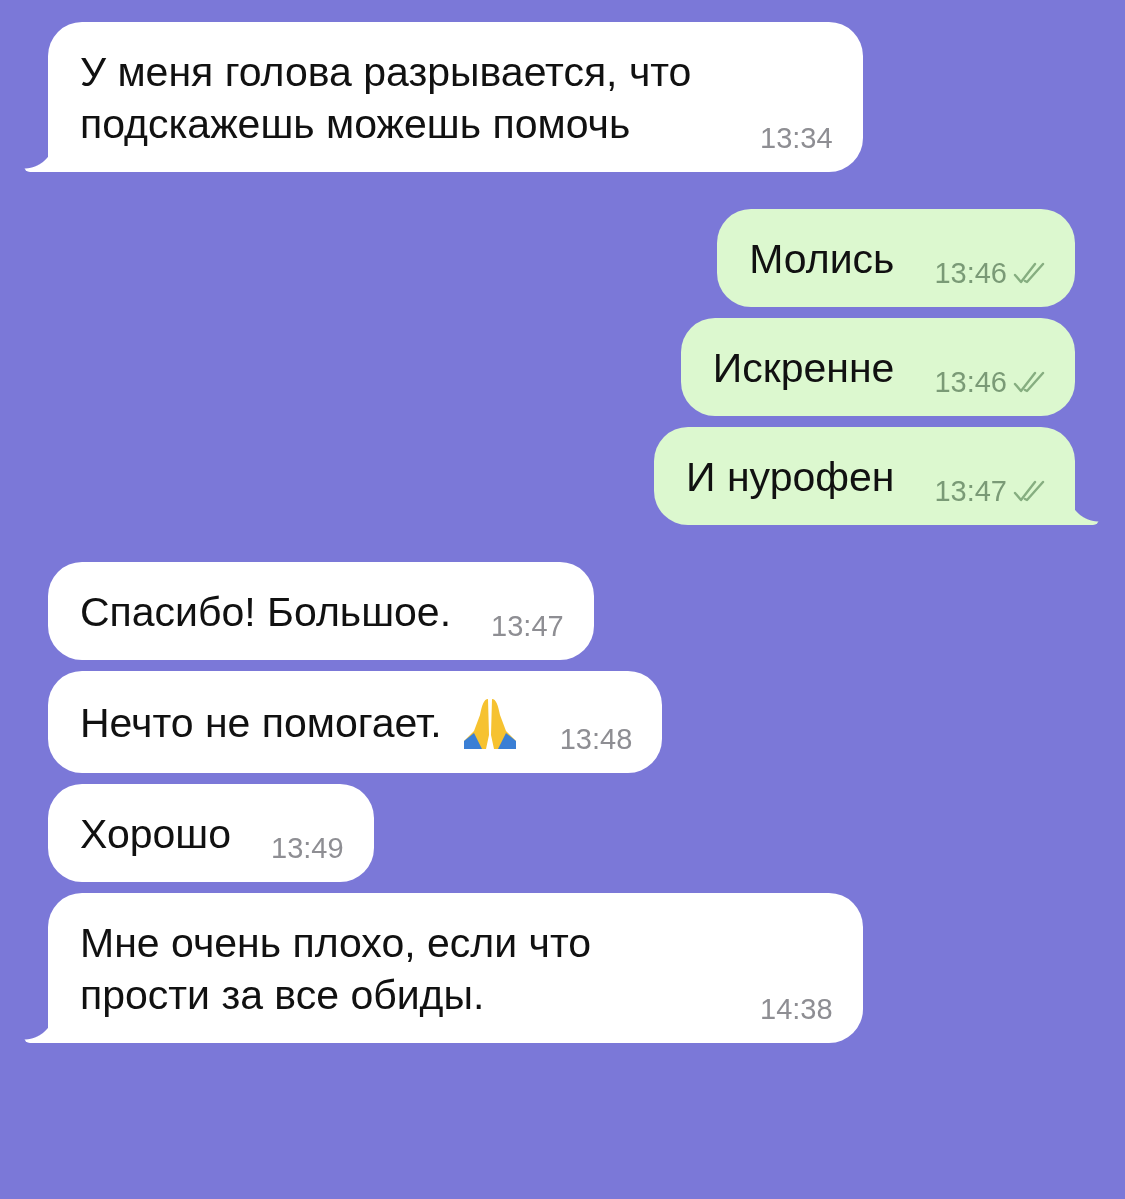 The width and height of the screenshot is (1125, 1199). Describe the element at coordinates (796, 138) in the screenshot. I see `message-time: 13:34` at that location.